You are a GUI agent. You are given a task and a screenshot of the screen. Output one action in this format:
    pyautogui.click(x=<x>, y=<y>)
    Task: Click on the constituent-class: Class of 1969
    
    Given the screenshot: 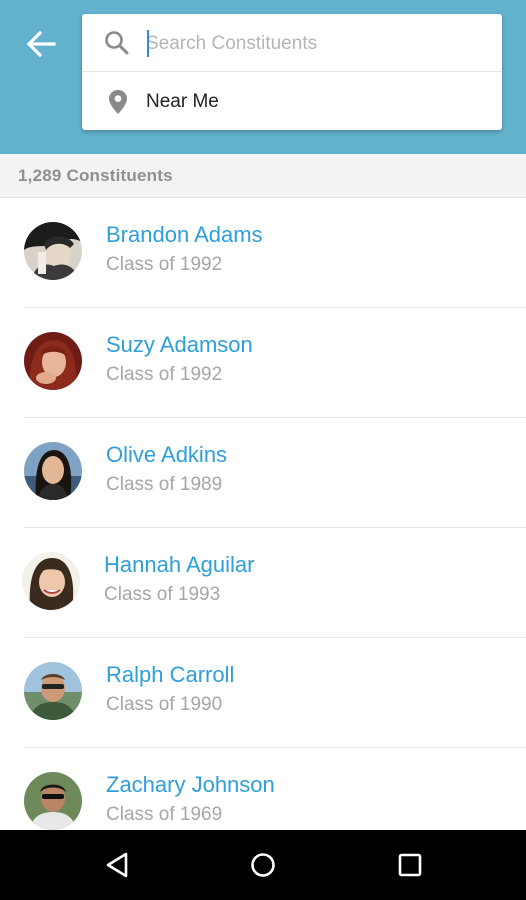 What is the action you would take?
    pyautogui.click(x=164, y=814)
    